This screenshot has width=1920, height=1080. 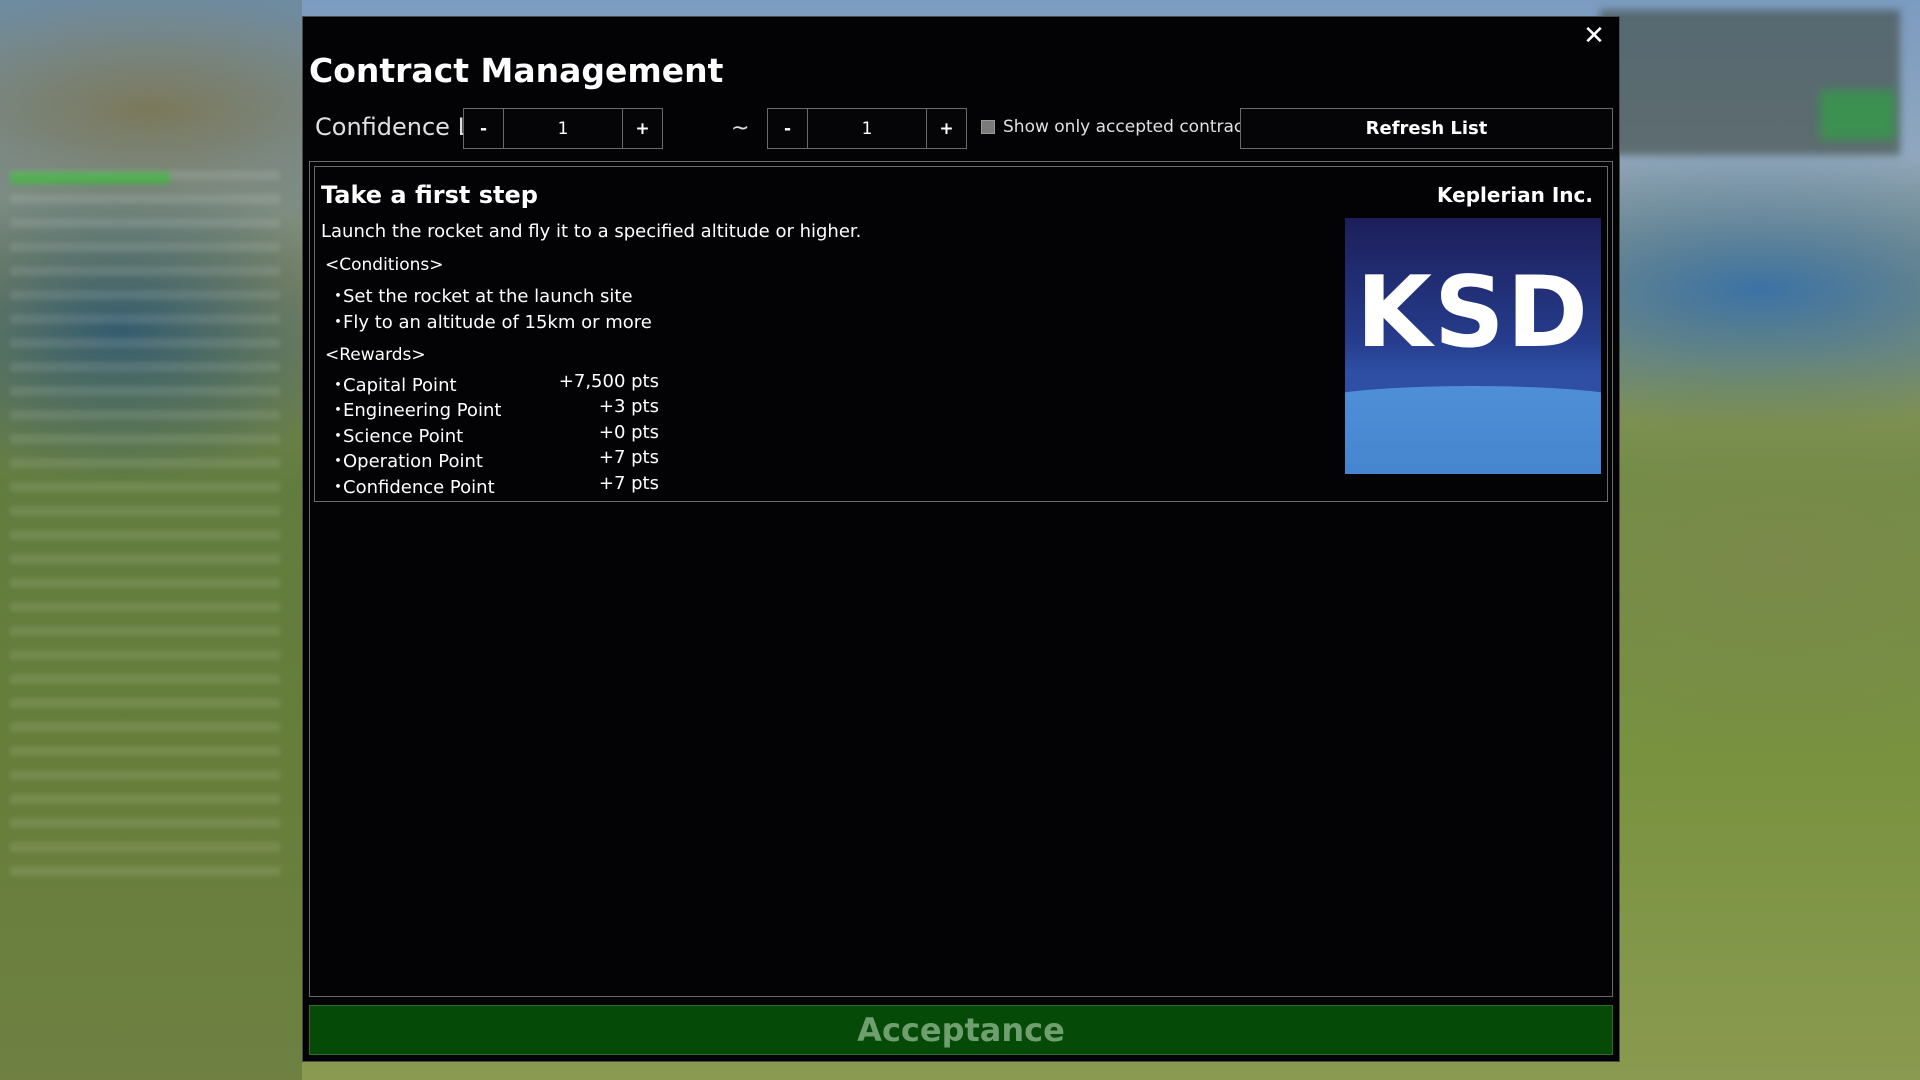 I want to click on confidence-min-input: 1, so click(x=563, y=128).